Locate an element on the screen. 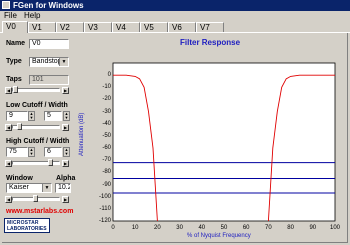 The width and height of the screenshot is (350, 245). high-slider-right-icon: ▶ is located at coordinates (65, 163).